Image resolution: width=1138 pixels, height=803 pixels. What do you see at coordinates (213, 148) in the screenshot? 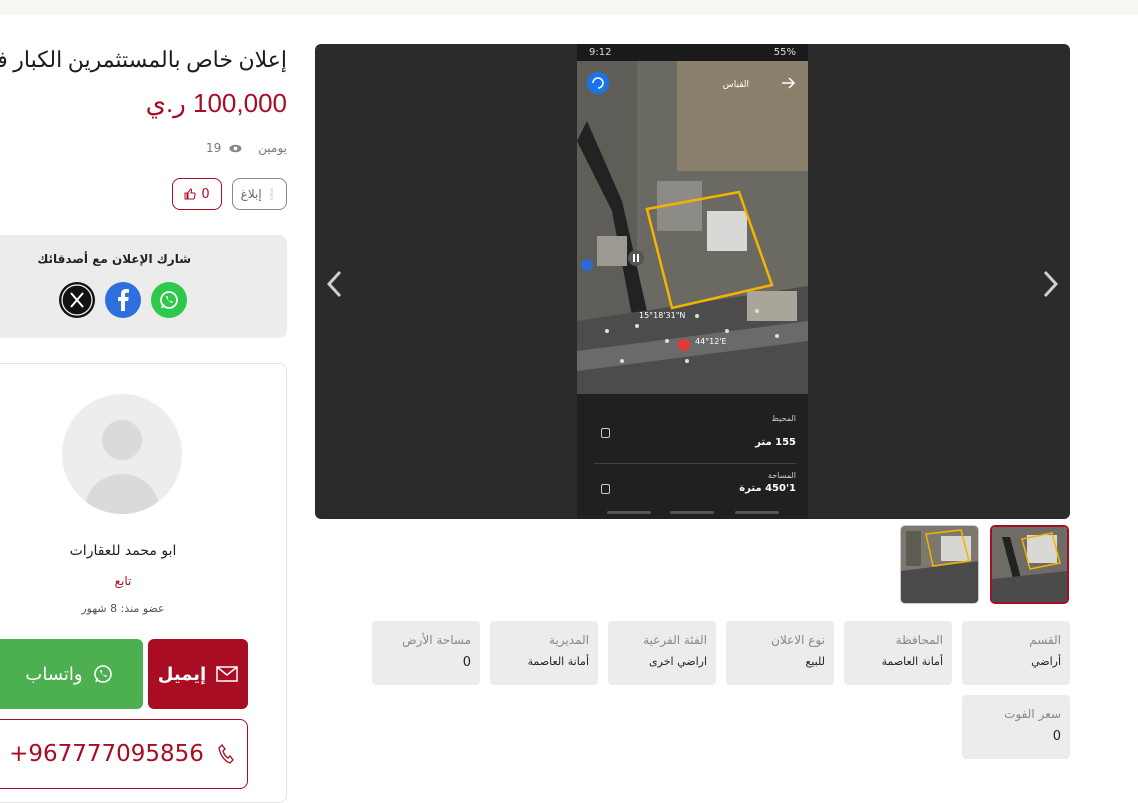
I see `views-count: 19` at bounding box center [213, 148].